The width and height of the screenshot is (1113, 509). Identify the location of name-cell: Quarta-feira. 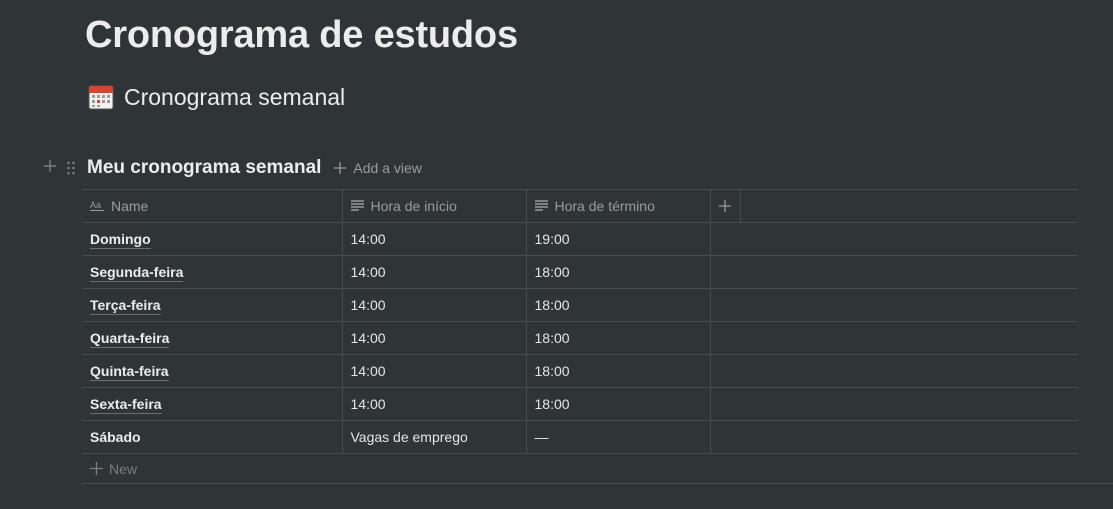
(212, 338).